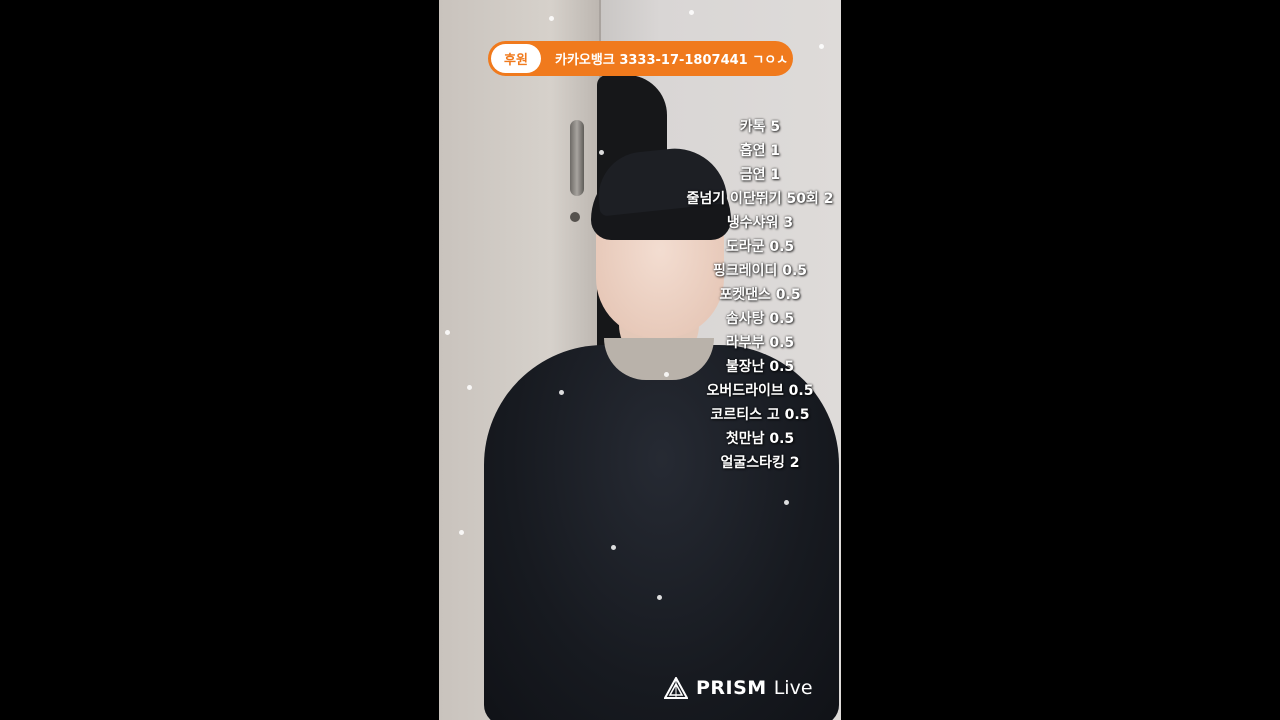 The height and width of the screenshot is (720, 1280). I want to click on donation-banner: 후원 카카오뱅크 3333-17-1807441 ㄱㅇㅅ, so click(640, 58).